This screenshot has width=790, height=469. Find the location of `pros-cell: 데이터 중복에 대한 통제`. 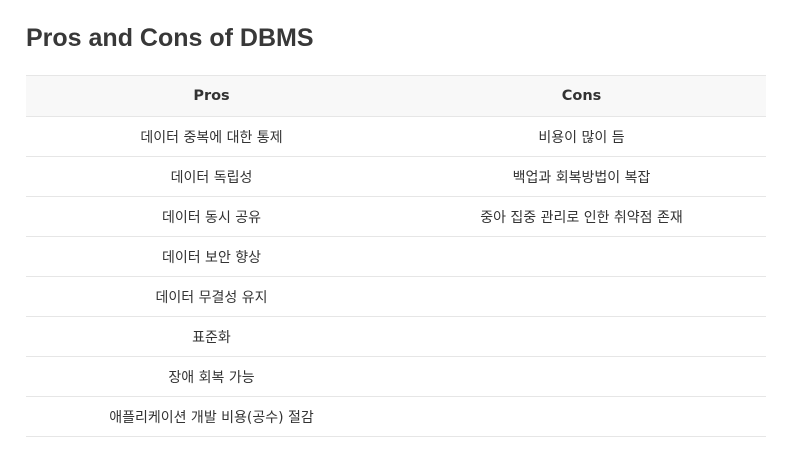

pros-cell: 데이터 중복에 대한 통제 is located at coordinates (211, 137).